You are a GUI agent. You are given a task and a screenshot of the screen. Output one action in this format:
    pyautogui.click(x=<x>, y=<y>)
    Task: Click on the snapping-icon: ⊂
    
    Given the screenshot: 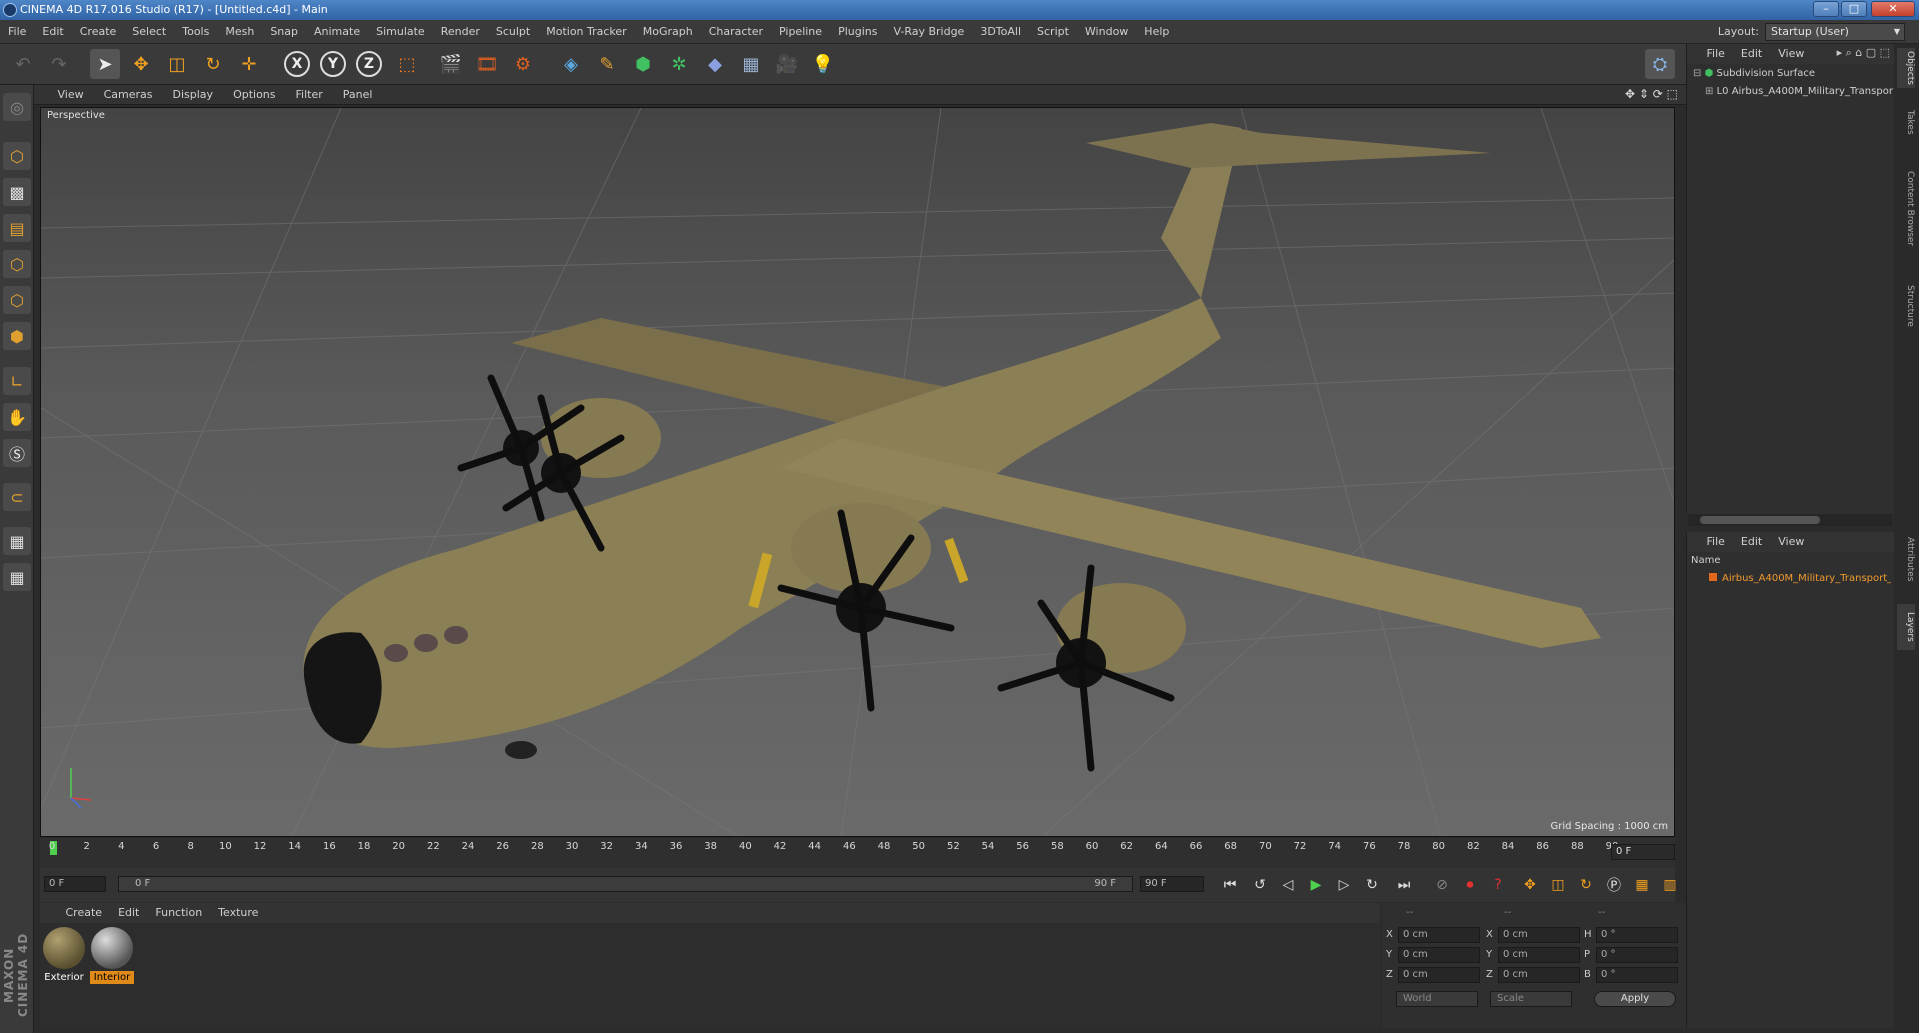 What is the action you would take?
    pyautogui.click(x=17, y=497)
    